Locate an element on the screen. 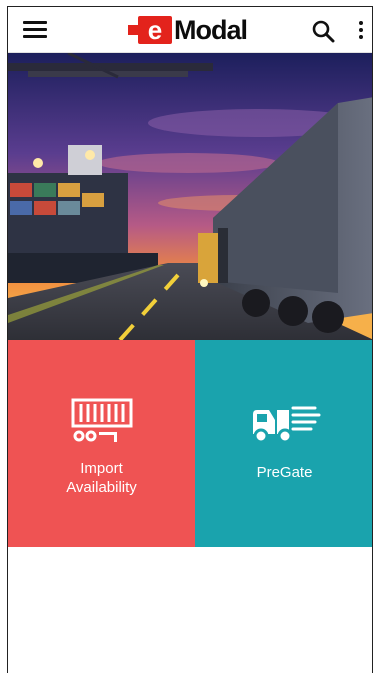  truck-fast-icon is located at coordinates (285, 426).